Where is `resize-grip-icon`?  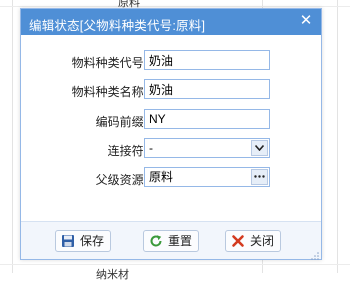
resize-grip-icon is located at coordinates (315, 254).